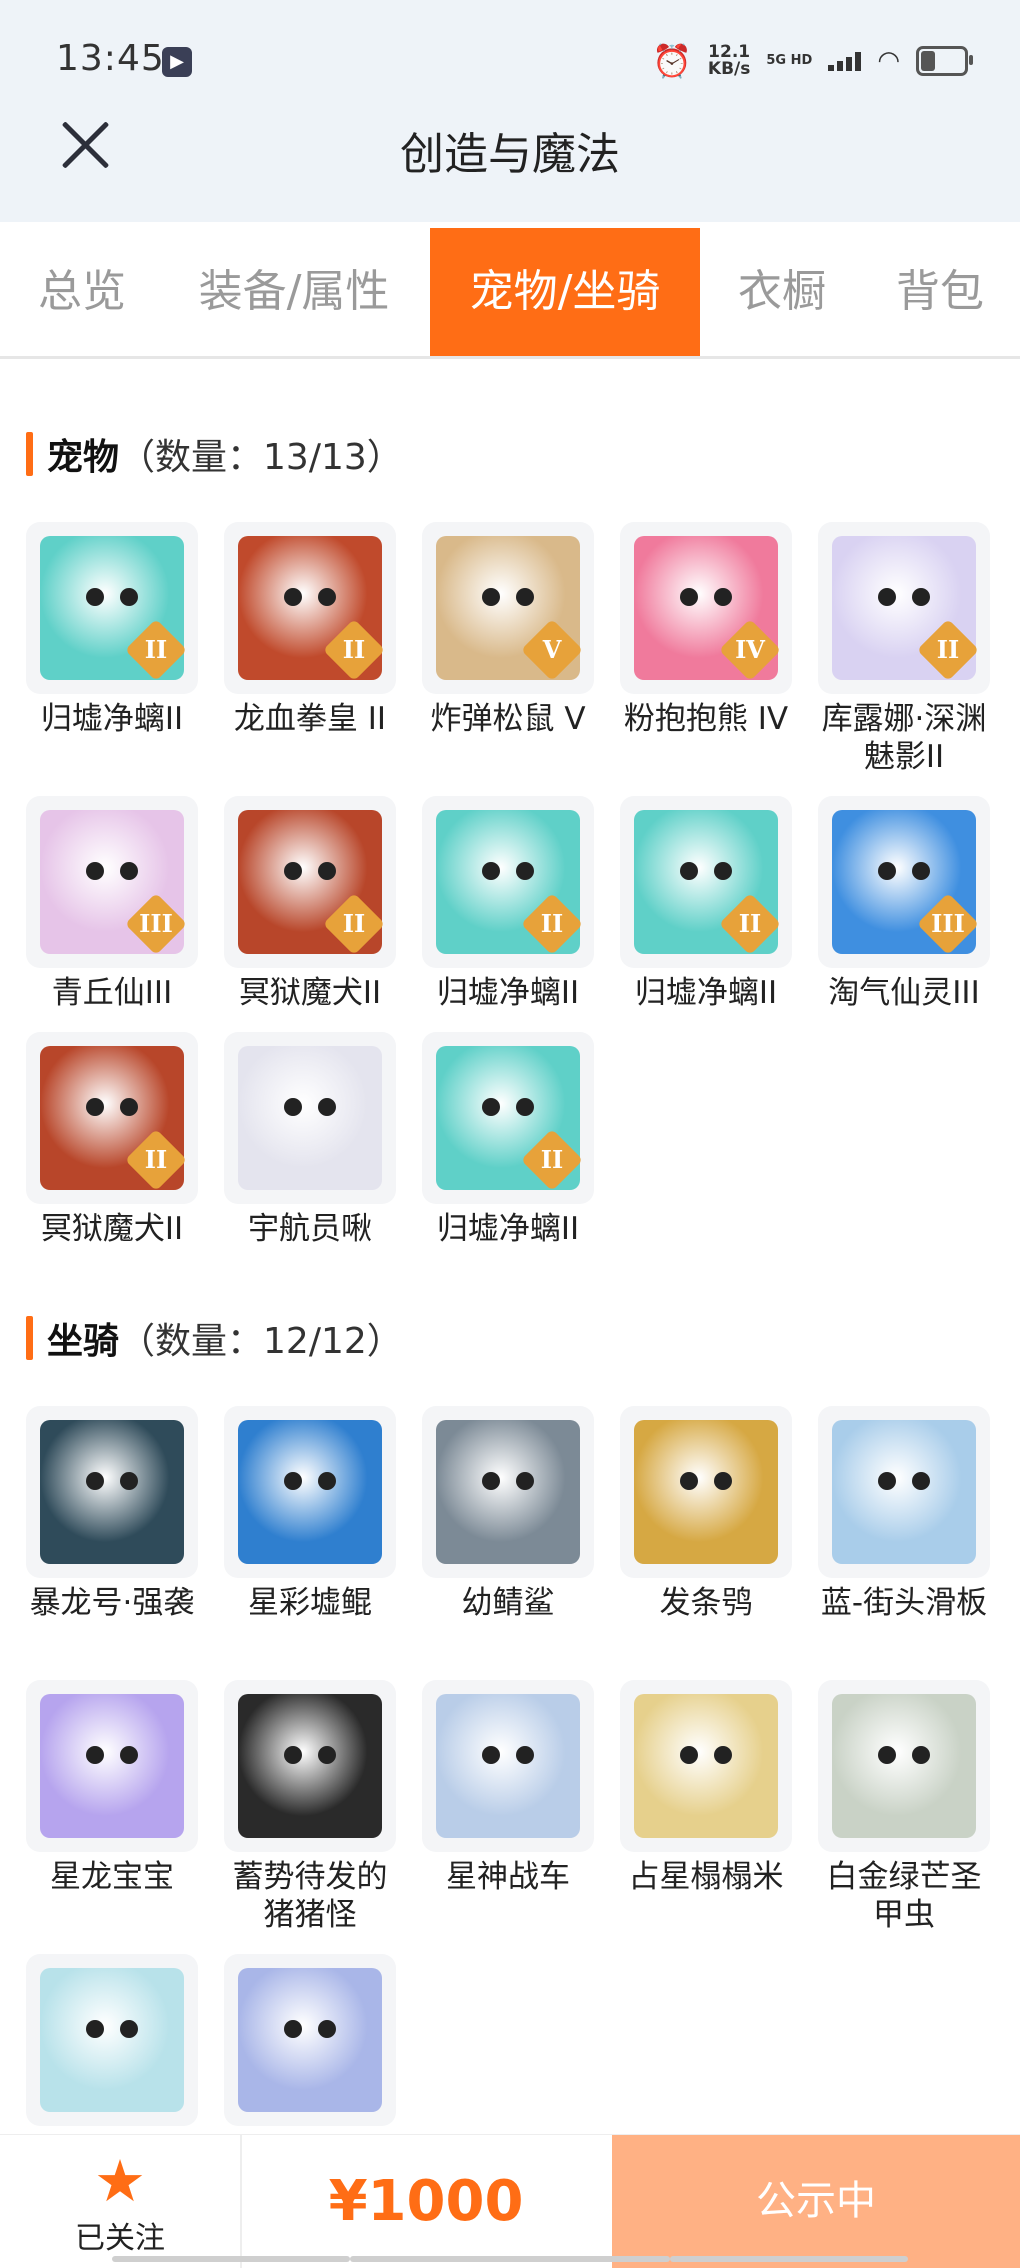 The width and height of the screenshot is (1020, 2268). Describe the element at coordinates (310, 1140) in the screenshot. I see `pet-item: 宇航员啾` at that location.